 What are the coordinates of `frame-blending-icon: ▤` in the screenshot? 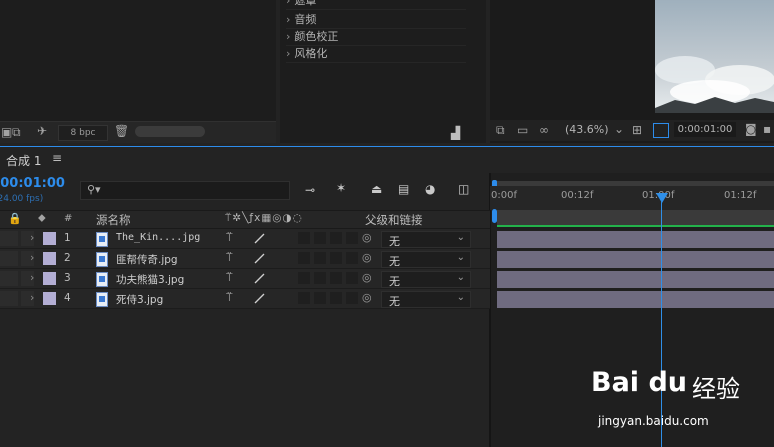 It's located at (403, 189).